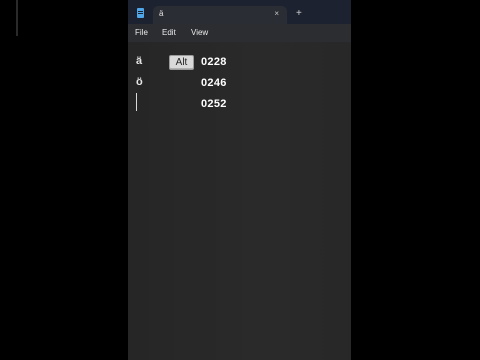 This screenshot has height=360, width=480. I want to click on menu-bar: File Edit View, so click(239, 33).